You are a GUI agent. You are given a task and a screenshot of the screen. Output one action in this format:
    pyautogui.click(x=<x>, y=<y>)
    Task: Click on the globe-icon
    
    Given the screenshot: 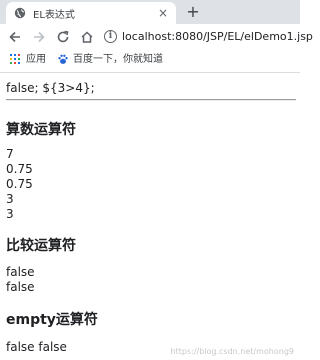 What is the action you would take?
    pyautogui.click(x=20, y=13)
    